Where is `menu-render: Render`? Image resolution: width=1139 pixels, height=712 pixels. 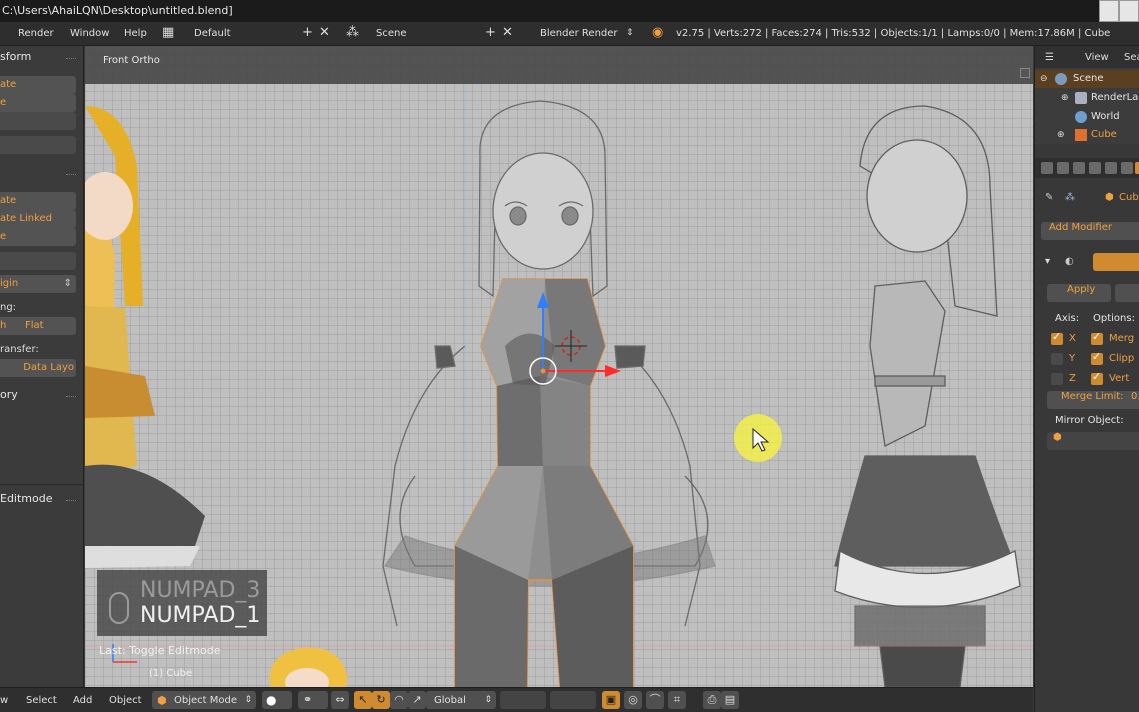 menu-render: Render is located at coordinates (36, 33).